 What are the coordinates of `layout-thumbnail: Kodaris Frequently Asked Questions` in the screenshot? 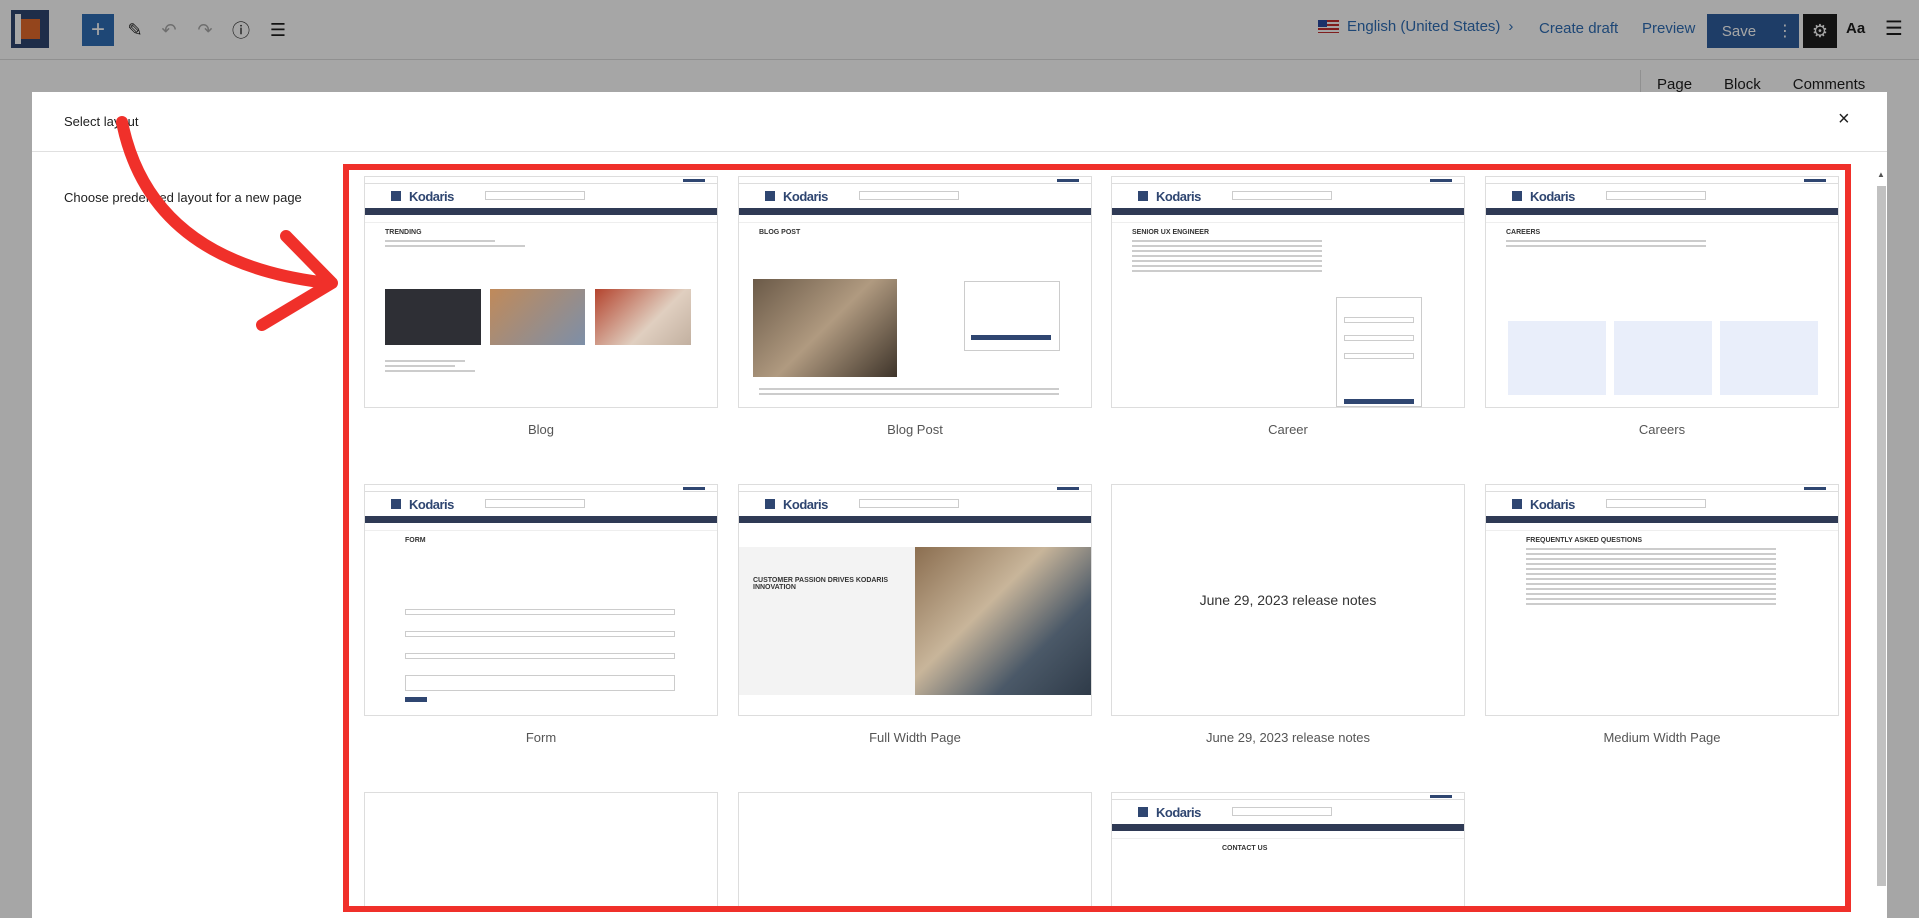 It's located at (1662, 600).